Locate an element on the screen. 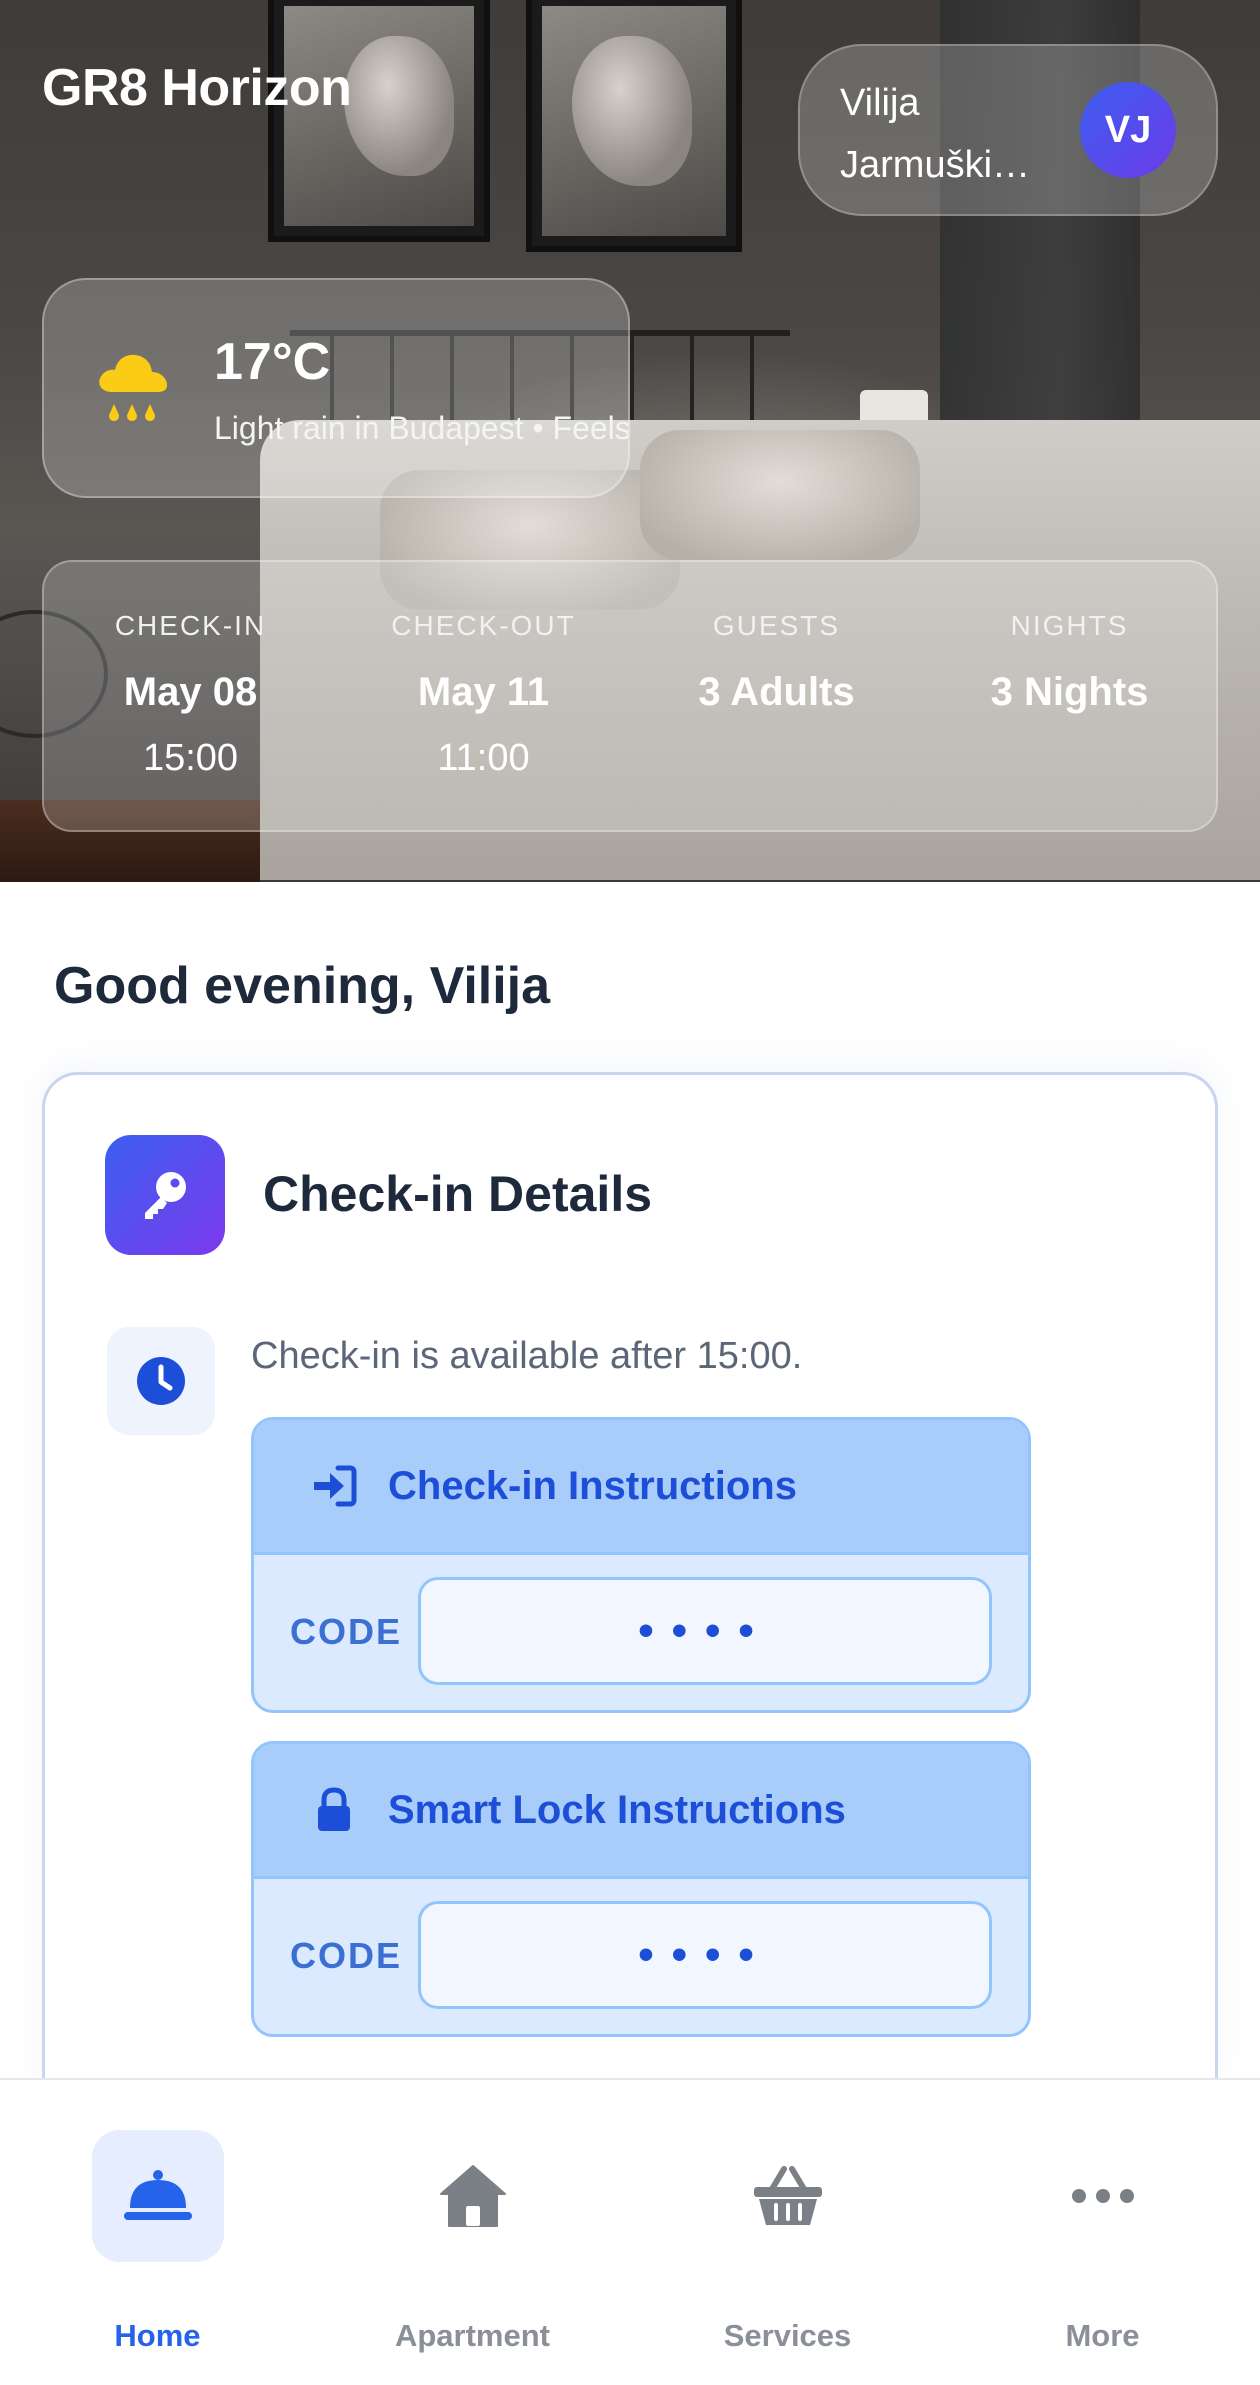 Image resolution: width=1260 pixels, height=2385 pixels. check-in-instructions-title: Check-in Instructions is located at coordinates (592, 1485).